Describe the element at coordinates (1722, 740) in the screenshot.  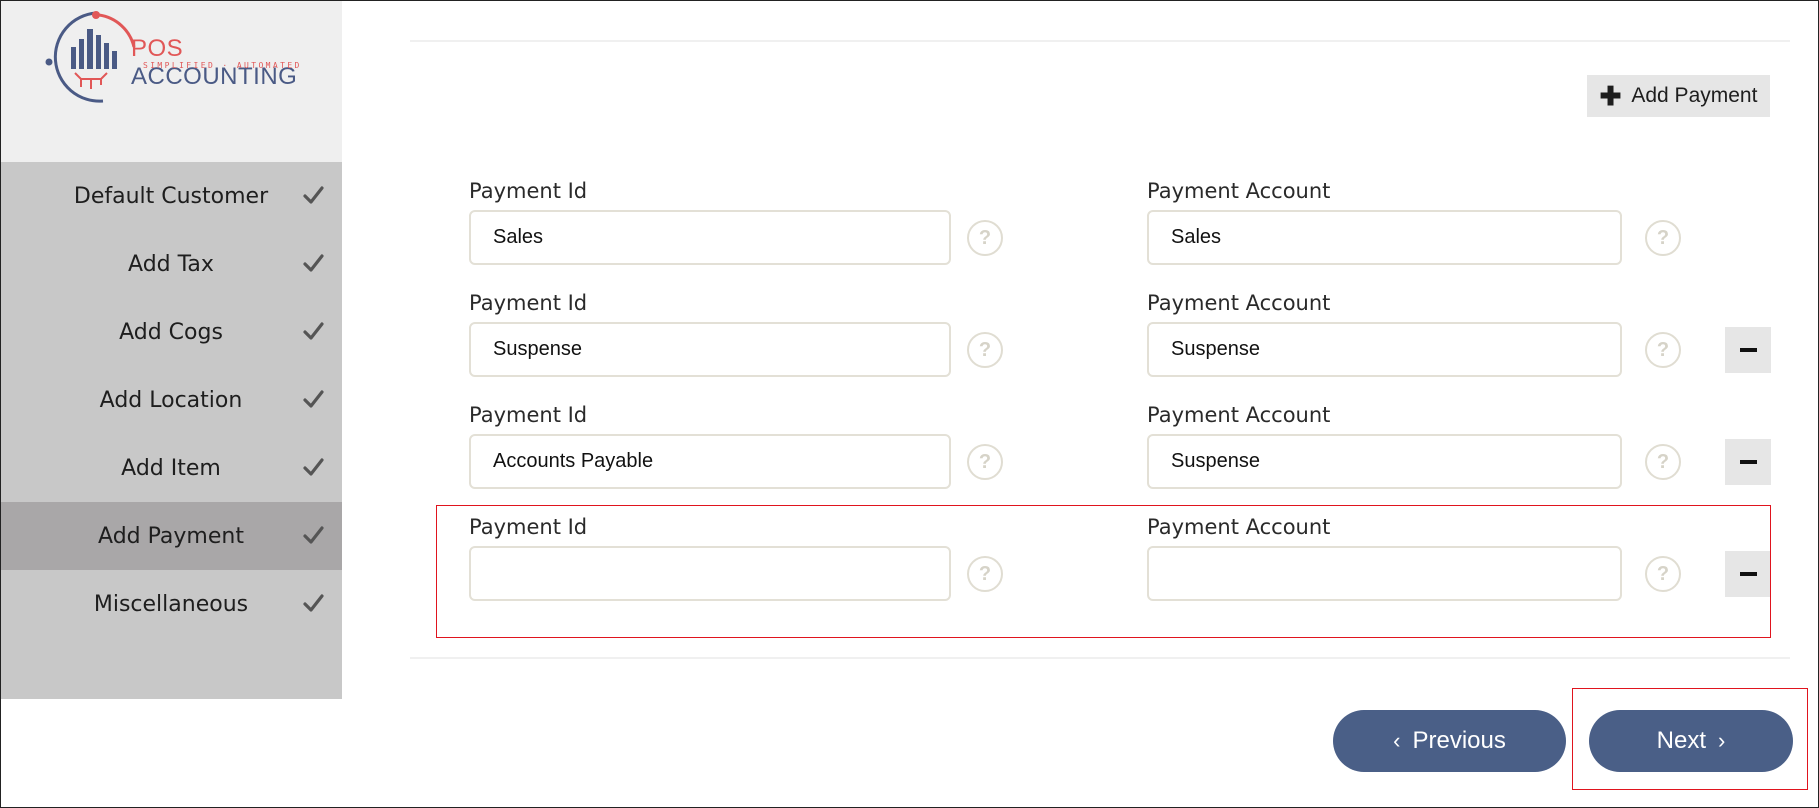
I see `chevron-right-icon: ›` at that location.